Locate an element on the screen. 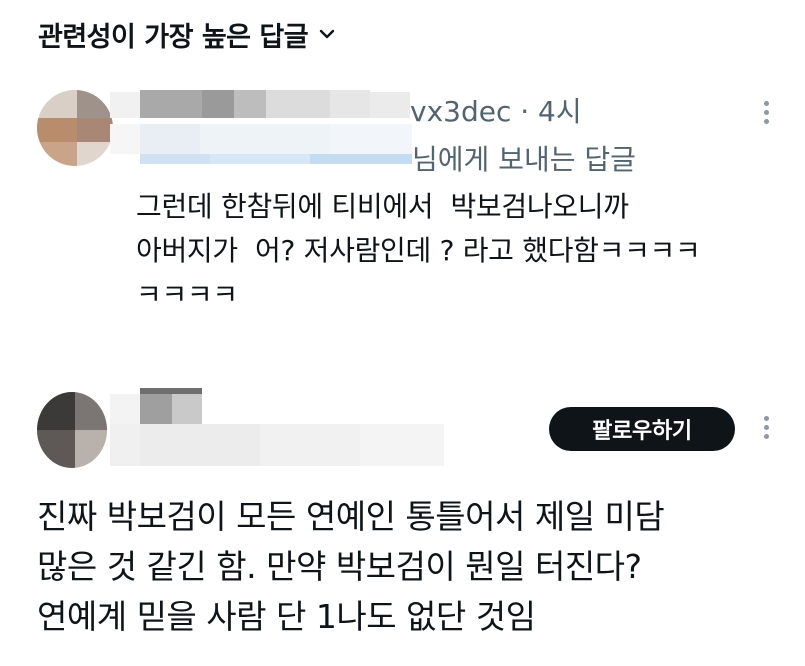 This screenshot has width=805, height=666. chevron-down-icon is located at coordinates (327, 34).